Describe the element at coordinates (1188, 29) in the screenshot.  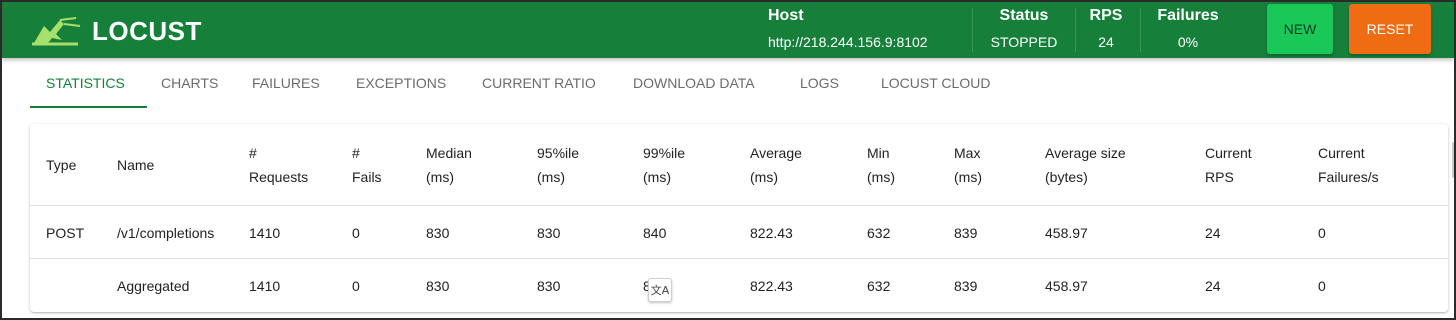
I see `failures-stat: Failures 0%` at that location.